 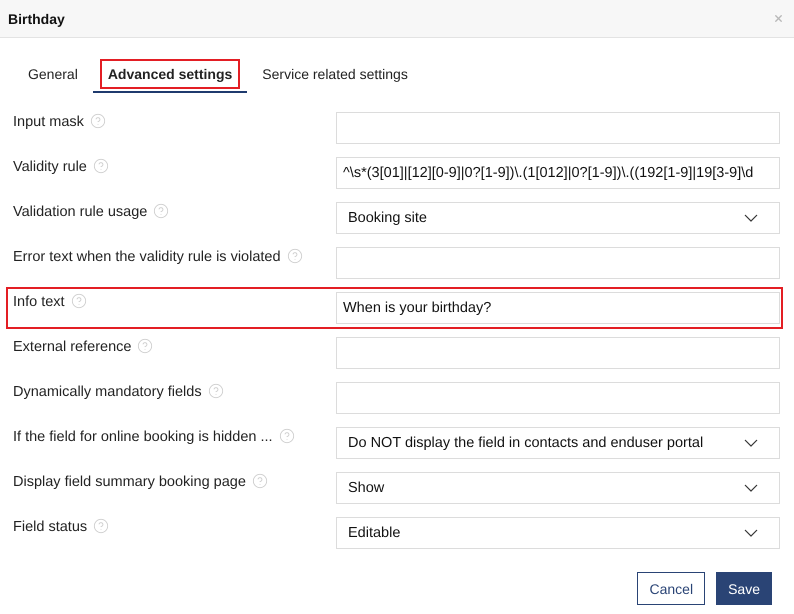 What do you see at coordinates (558, 308) in the screenshot?
I see `input-field: When is your birthday?` at bounding box center [558, 308].